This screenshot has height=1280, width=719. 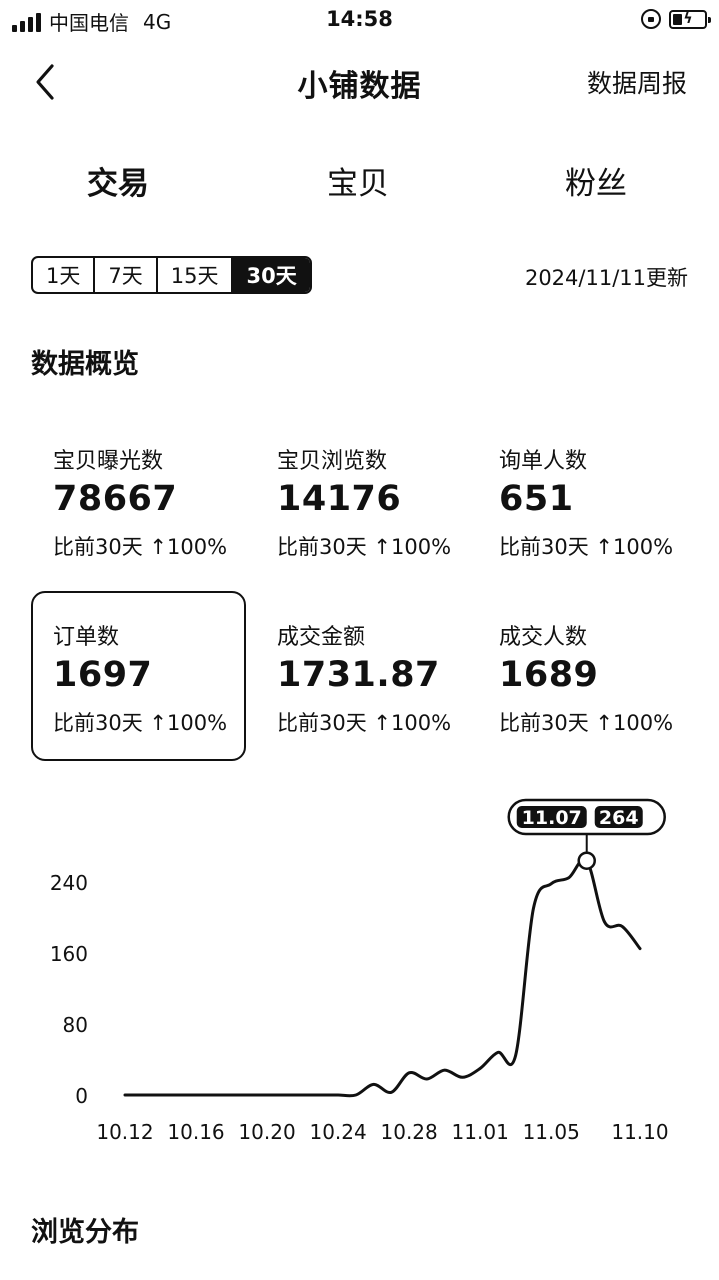 I want to click on update-date: 2024/11/11更新, so click(x=606, y=278).